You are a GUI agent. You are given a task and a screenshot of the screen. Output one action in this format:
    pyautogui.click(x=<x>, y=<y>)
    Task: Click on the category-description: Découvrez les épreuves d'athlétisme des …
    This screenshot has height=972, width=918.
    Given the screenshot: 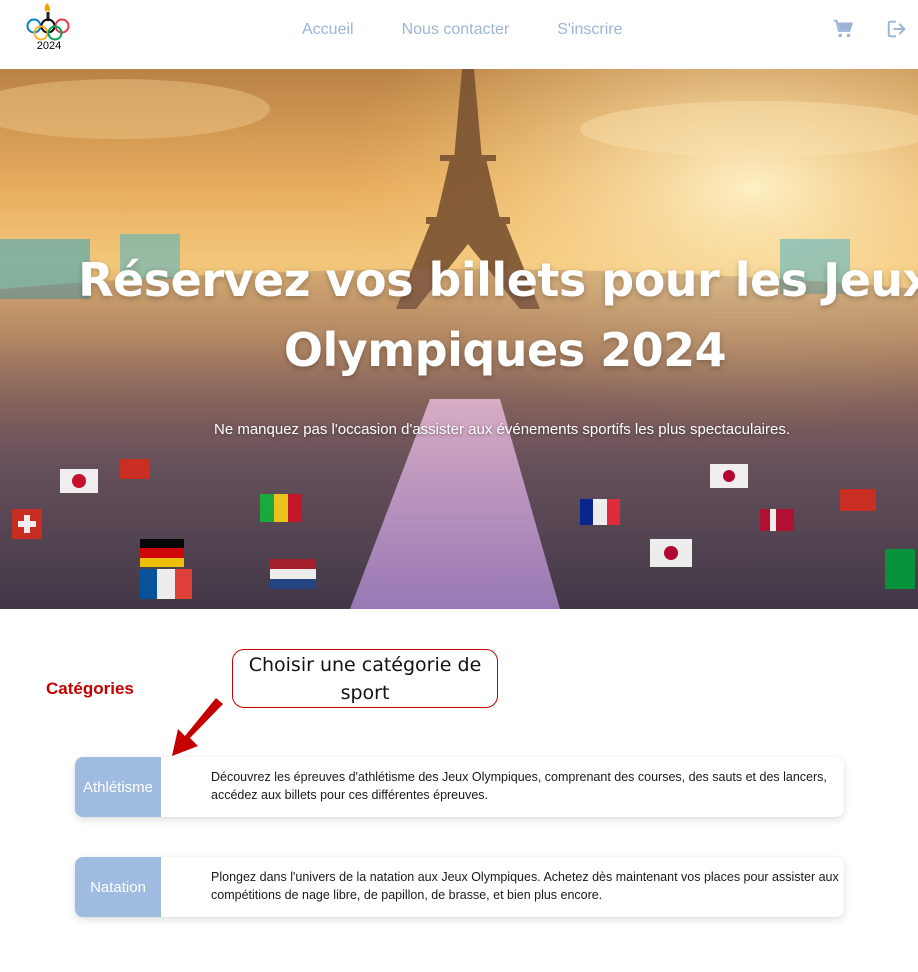 What is the action you would take?
    pyautogui.click(x=519, y=786)
    